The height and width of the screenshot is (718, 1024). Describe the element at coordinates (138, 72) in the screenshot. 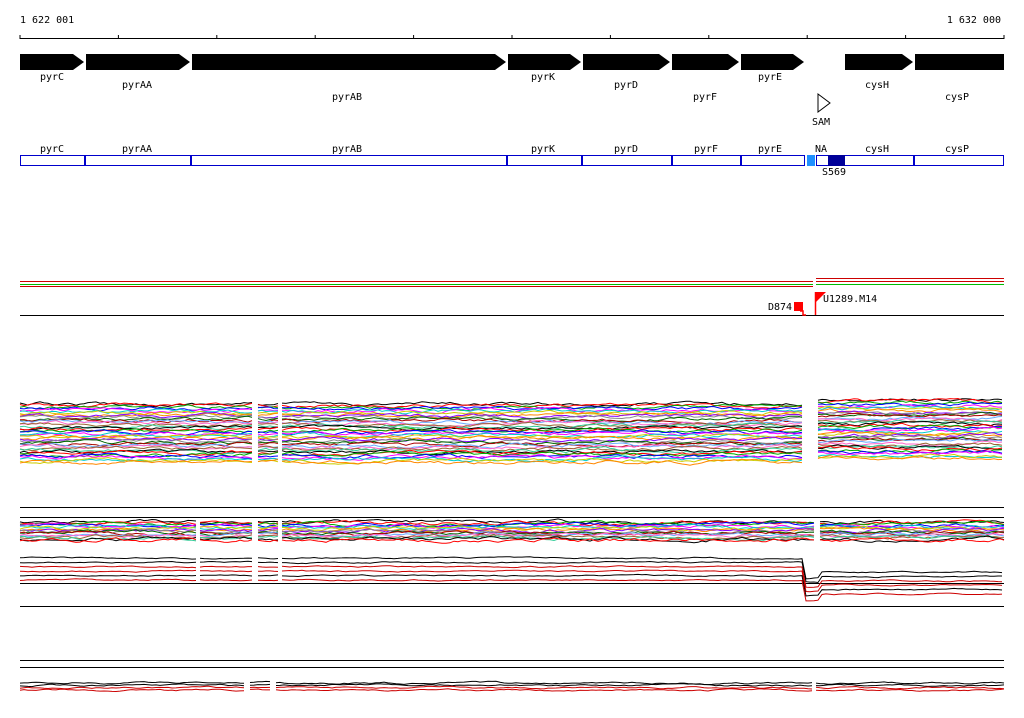

I see `gene-arrow-pyraa: pyrAA` at that location.